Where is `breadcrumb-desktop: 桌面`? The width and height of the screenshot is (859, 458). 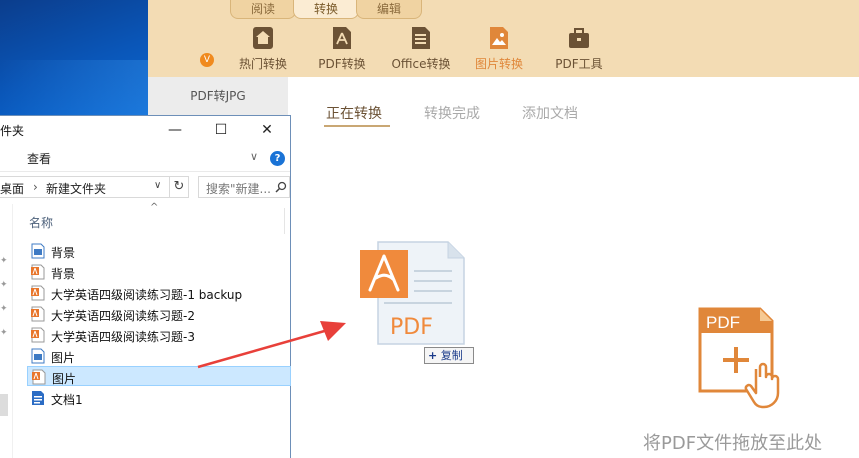 breadcrumb-desktop: 桌面 is located at coordinates (12, 188).